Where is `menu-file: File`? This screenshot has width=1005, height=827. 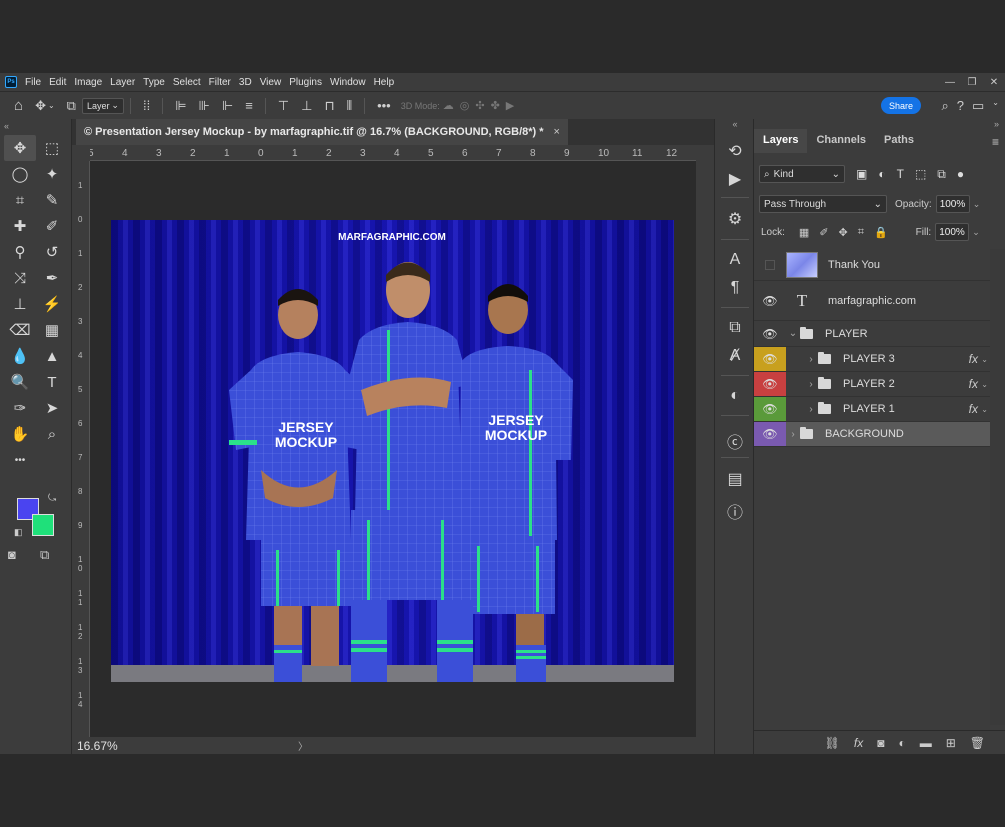
menu-file: File is located at coordinates (33, 82).